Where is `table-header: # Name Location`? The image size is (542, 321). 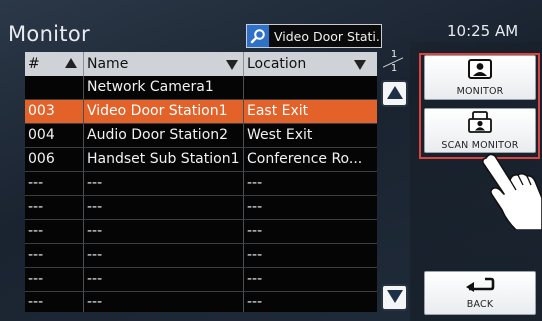 table-header: # Name Location is located at coordinates (201, 64).